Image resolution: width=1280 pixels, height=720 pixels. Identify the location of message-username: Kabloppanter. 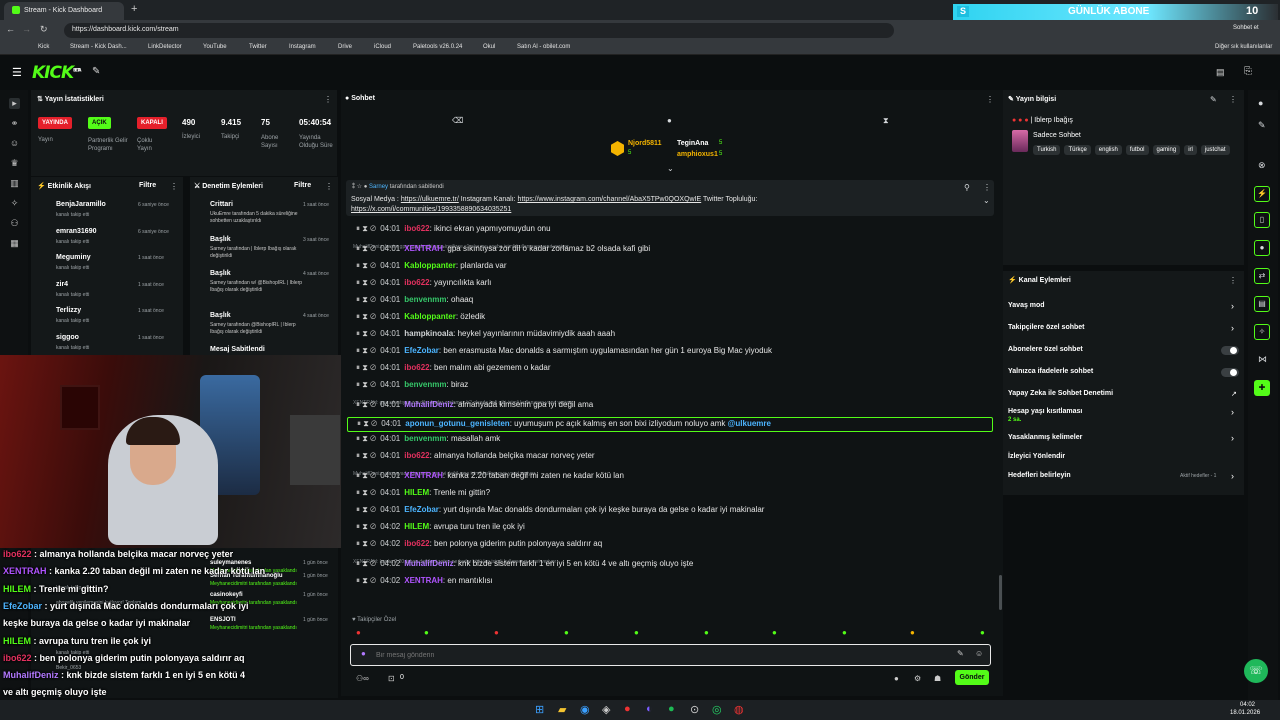
(430, 316).